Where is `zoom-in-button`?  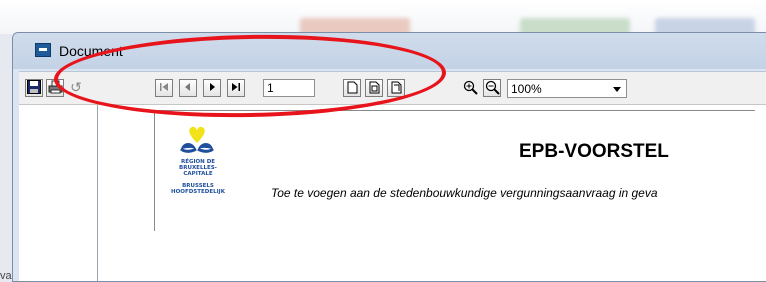
zoom-in-button is located at coordinates (470, 88).